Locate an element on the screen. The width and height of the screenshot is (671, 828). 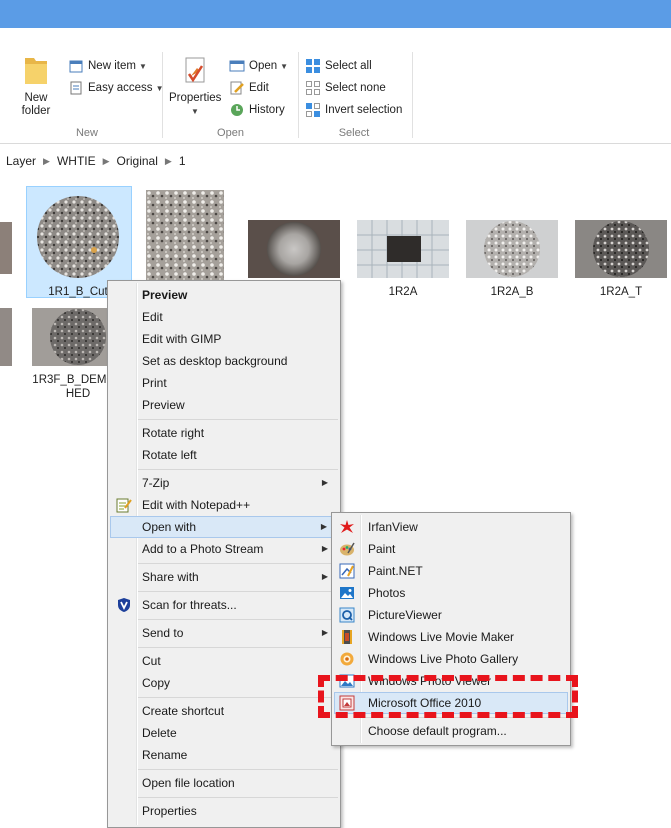
menu-item-label: Set as desktop background is located at coordinates (215, 361).